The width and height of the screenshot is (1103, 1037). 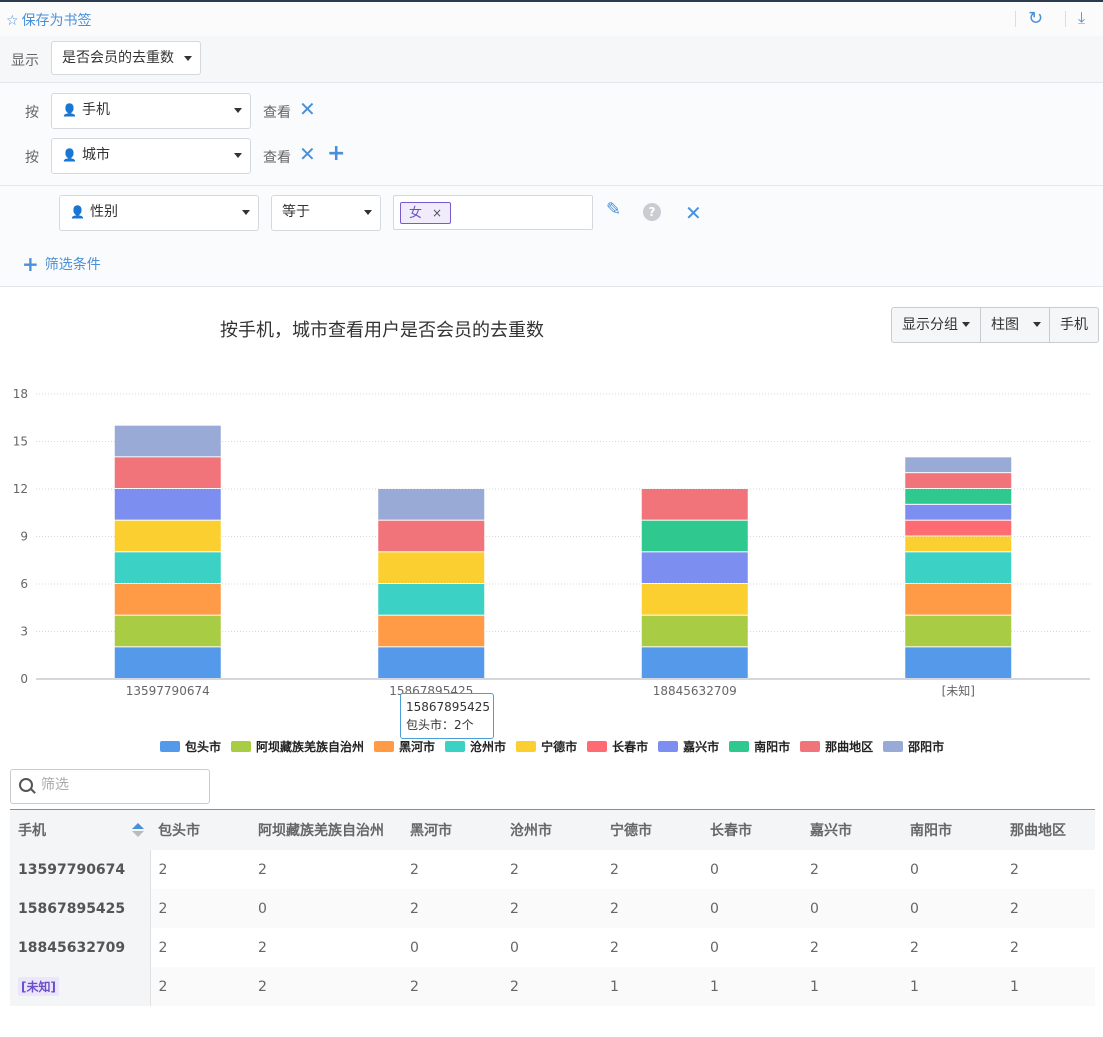 I want to click on legend-item: 包头市, so click(x=190, y=746).